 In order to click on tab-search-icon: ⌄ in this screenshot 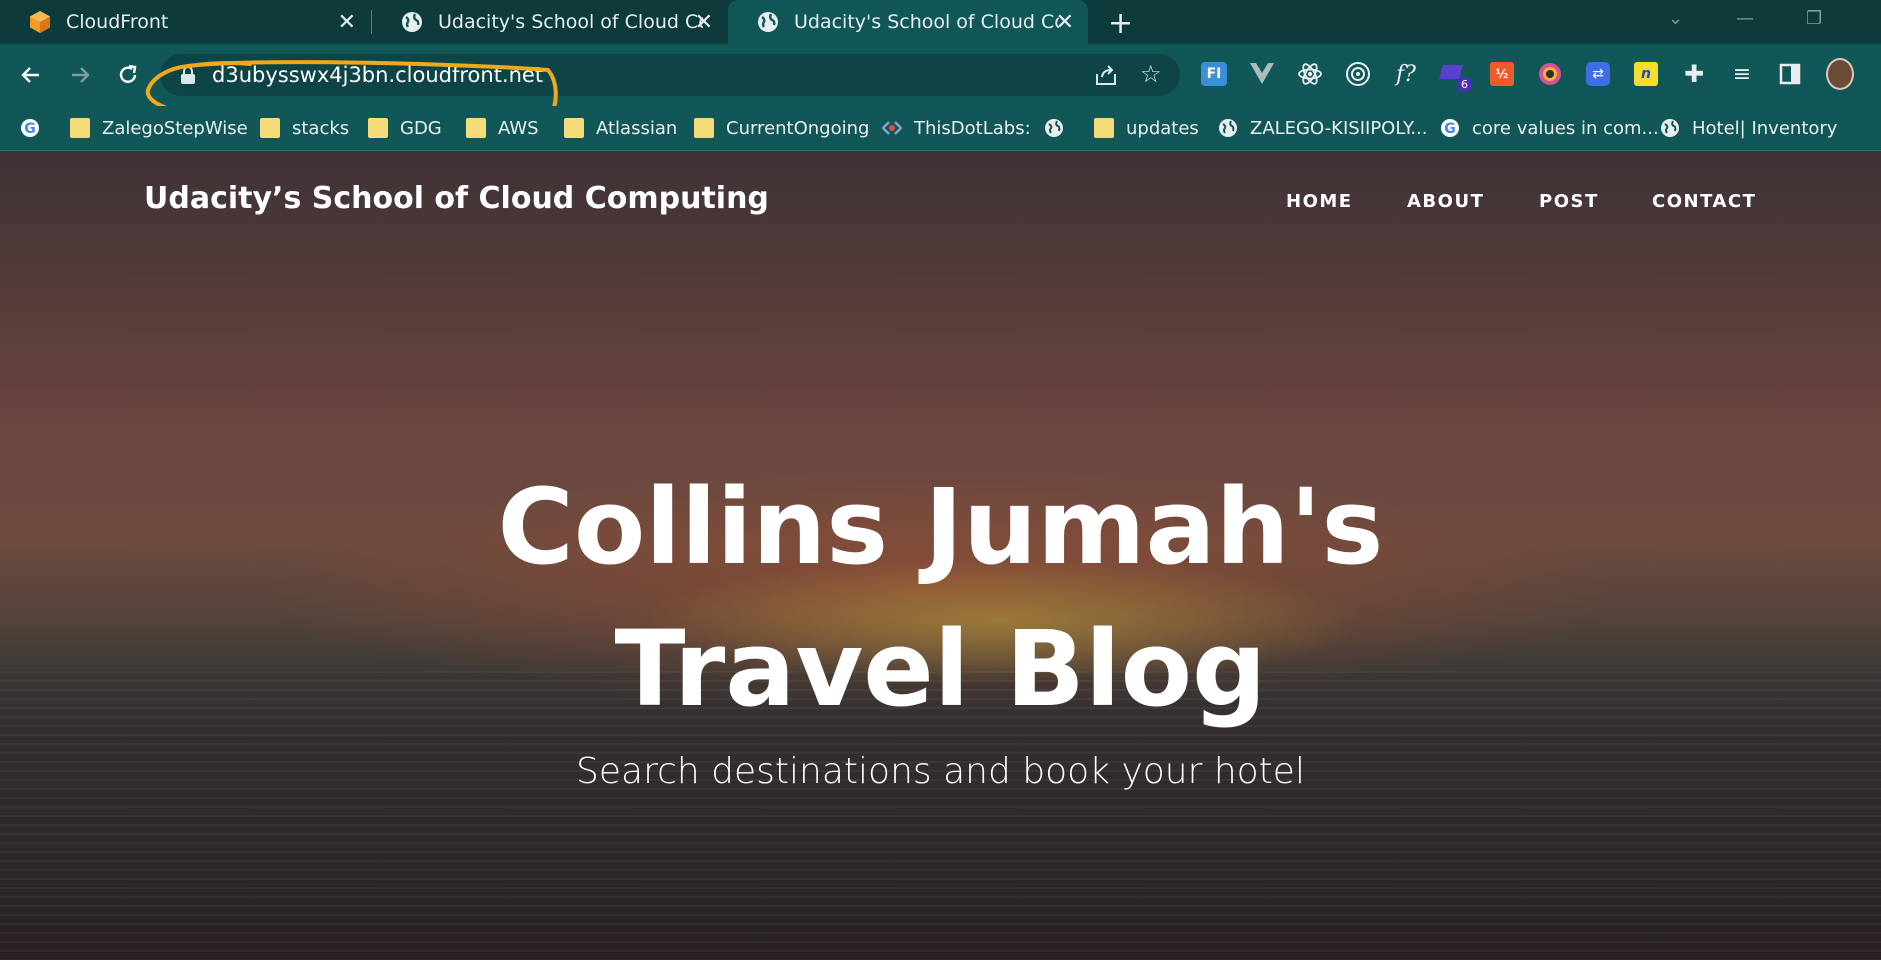, I will do `click(1675, 18)`.